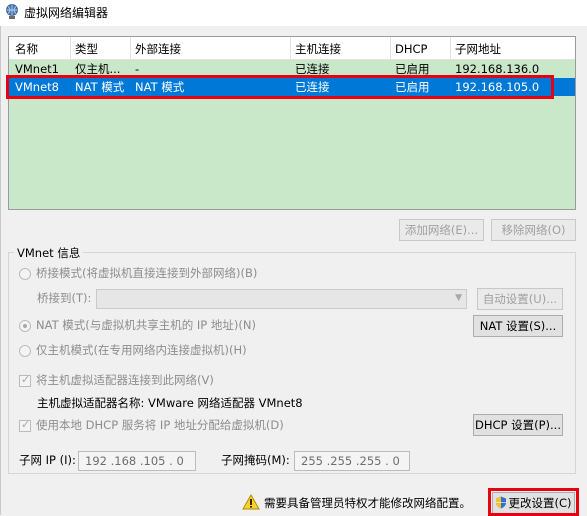  Describe the element at coordinates (255, 460) in the screenshot. I see `subnet-mask-label: 子网掩码(M):` at that location.